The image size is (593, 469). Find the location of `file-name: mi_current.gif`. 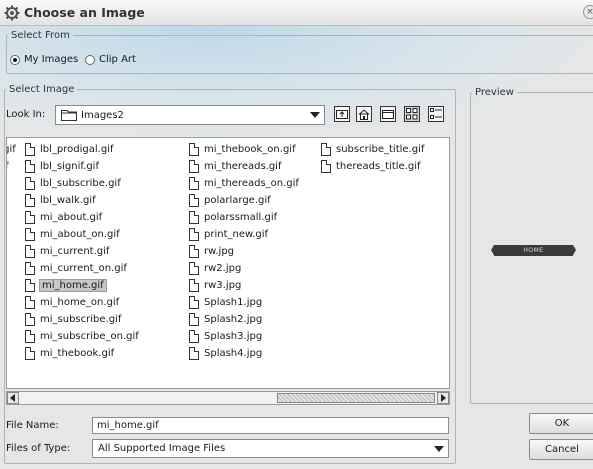

file-name: mi_current.gif is located at coordinates (75, 251).